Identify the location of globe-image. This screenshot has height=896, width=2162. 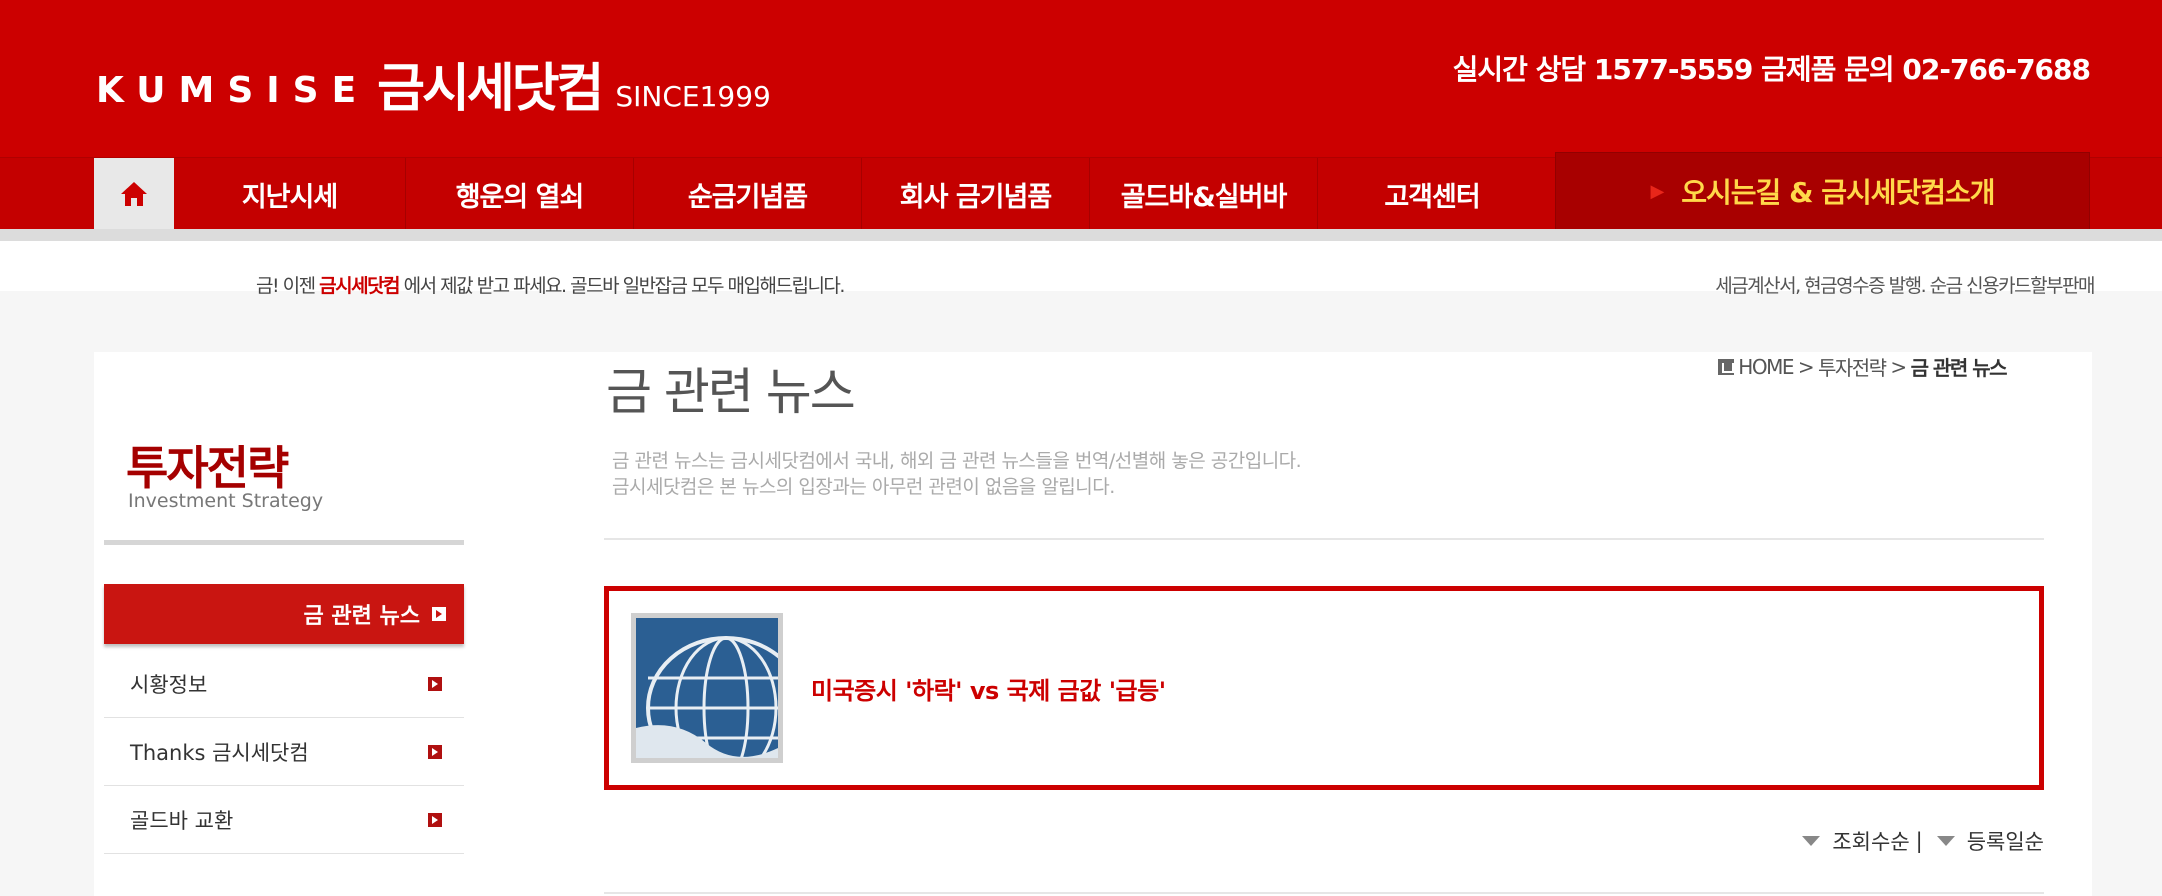
(707, 688).